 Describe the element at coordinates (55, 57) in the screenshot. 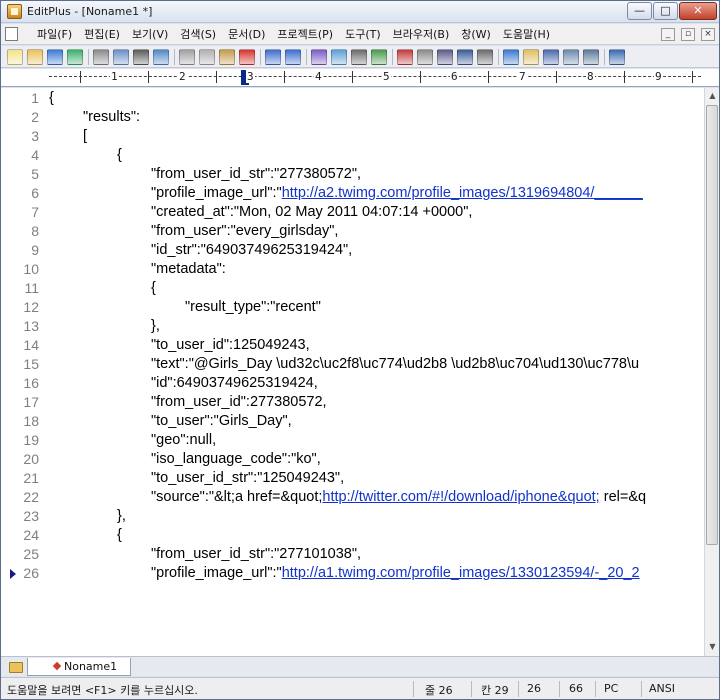

I see `save-icon` at that location.